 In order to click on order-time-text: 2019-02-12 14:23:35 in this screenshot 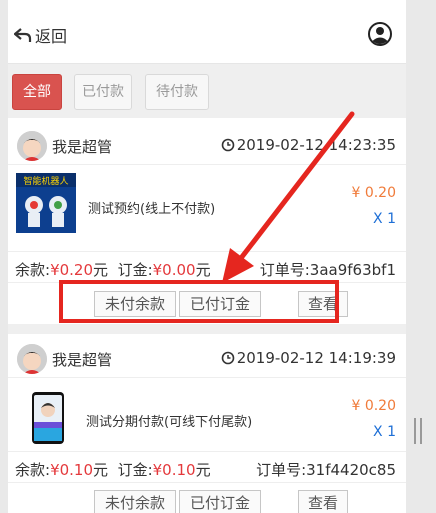, I will do `click(316, 145)`.